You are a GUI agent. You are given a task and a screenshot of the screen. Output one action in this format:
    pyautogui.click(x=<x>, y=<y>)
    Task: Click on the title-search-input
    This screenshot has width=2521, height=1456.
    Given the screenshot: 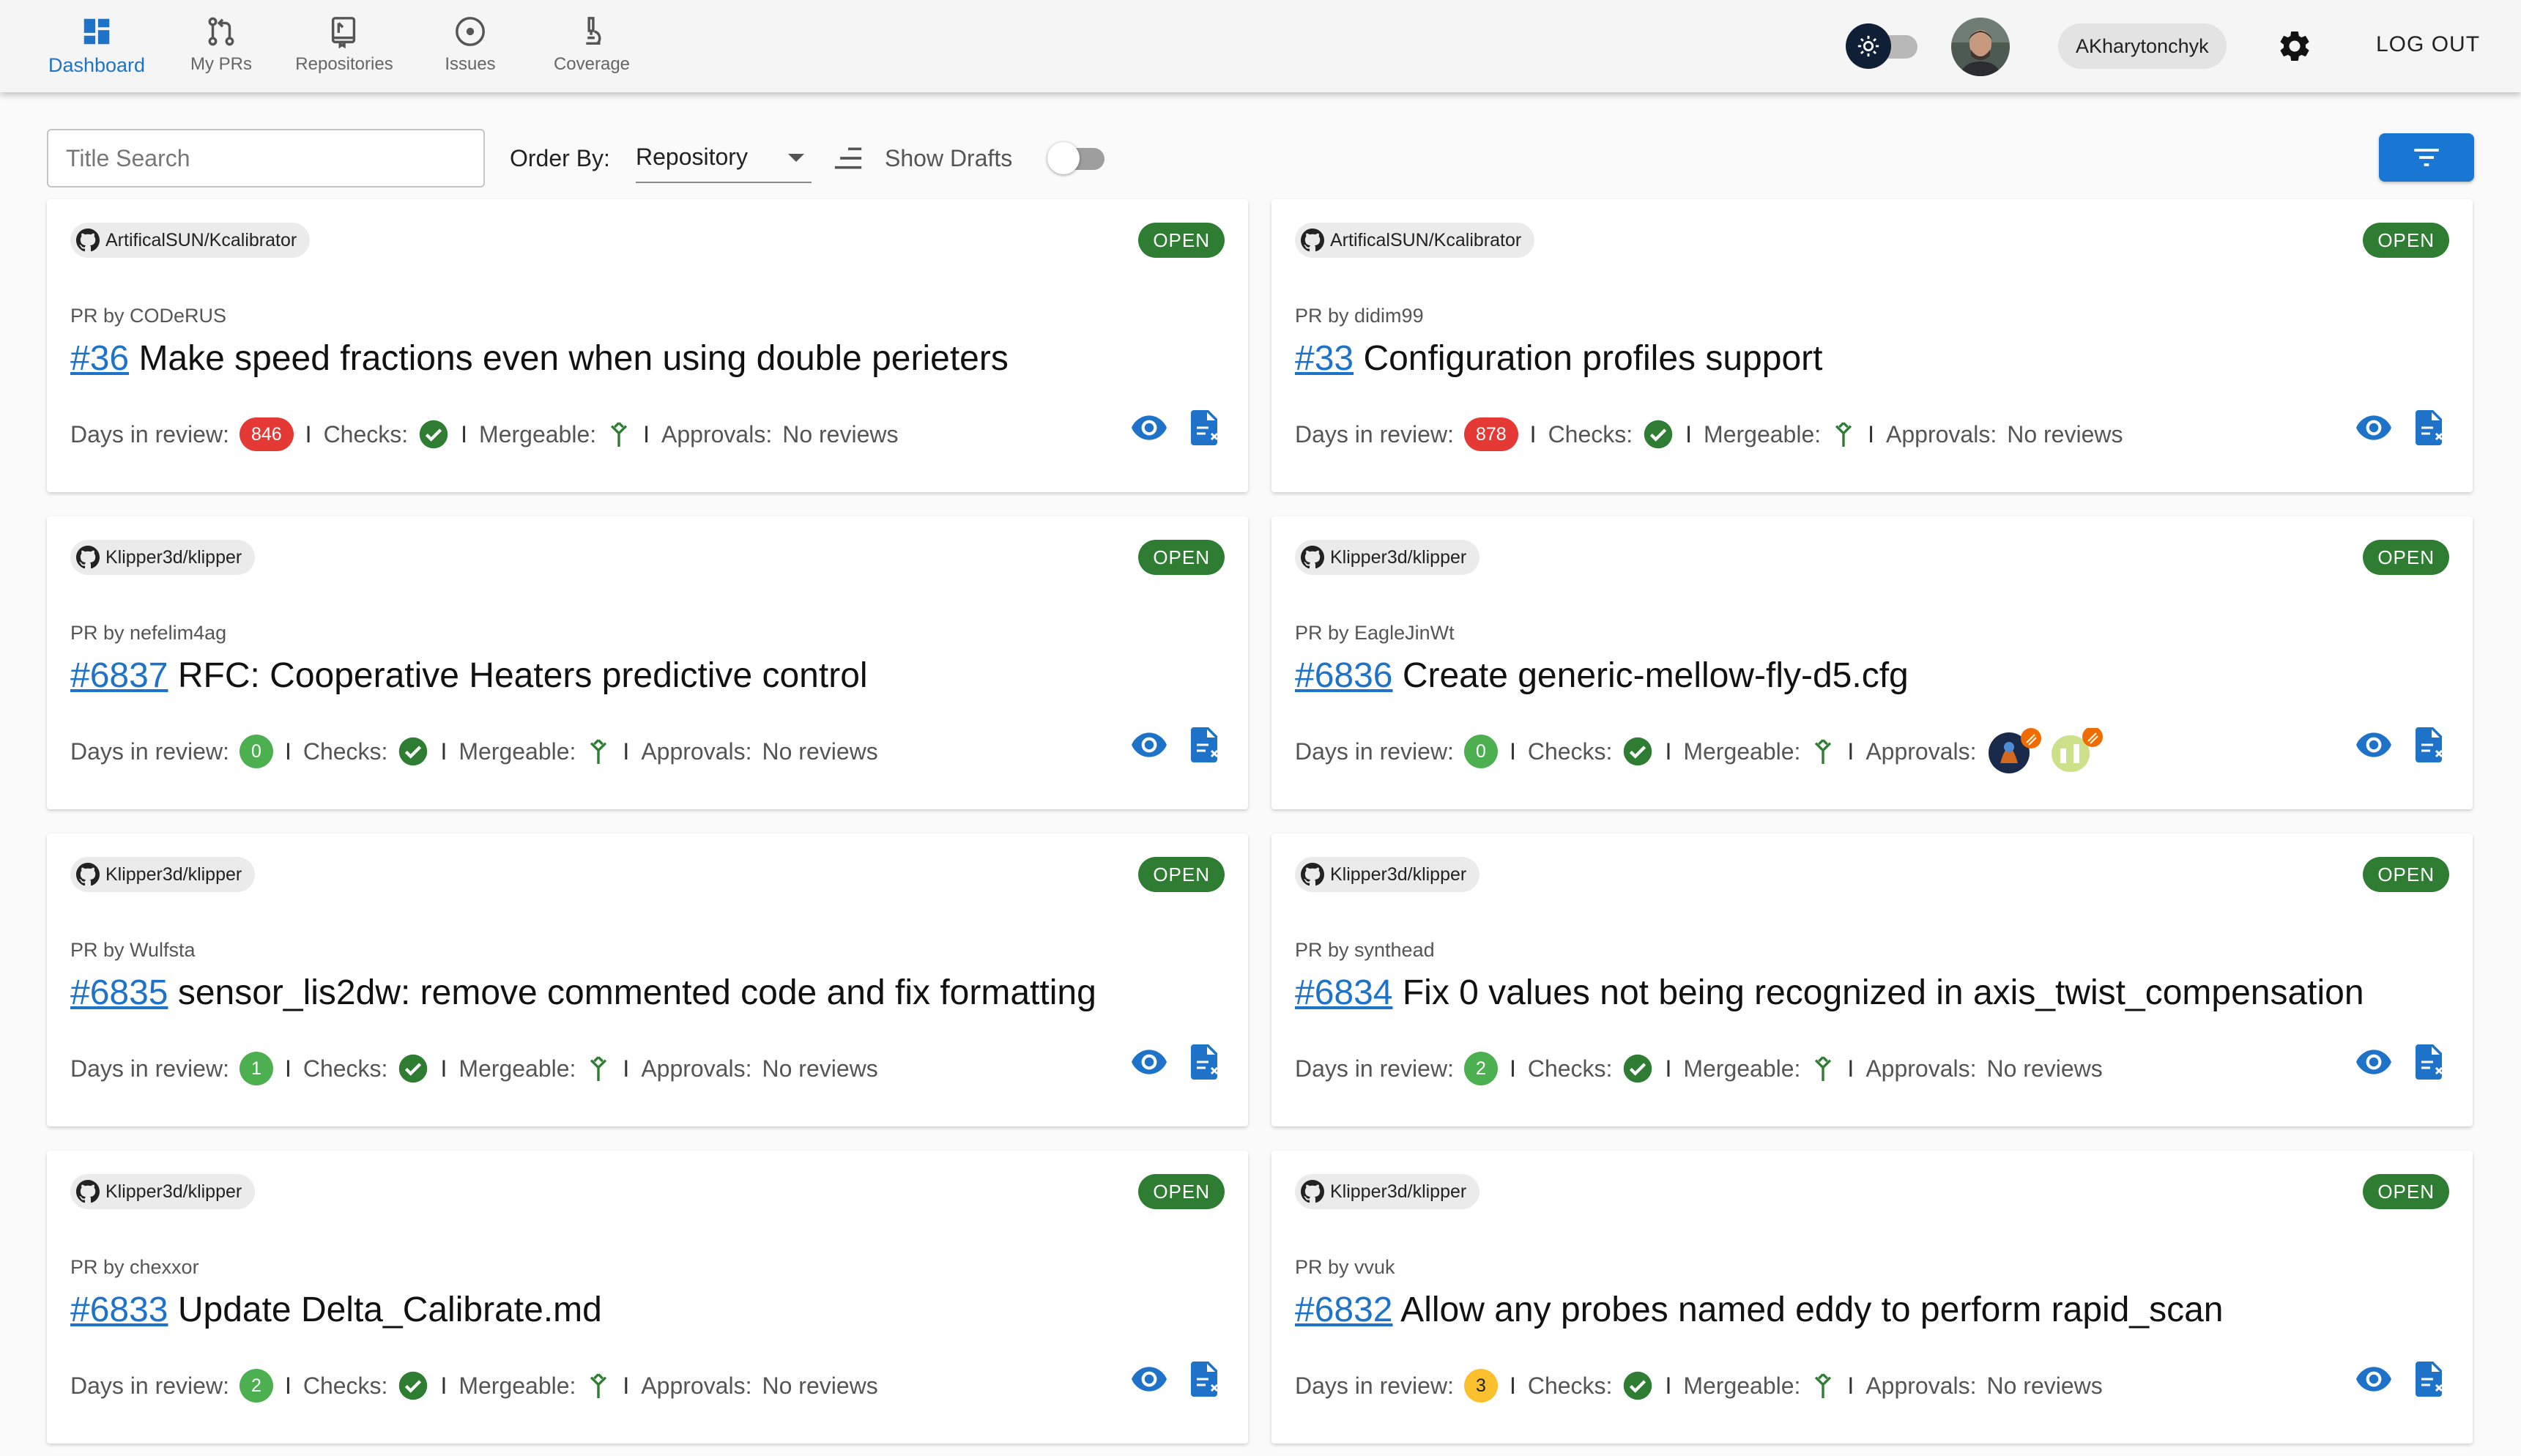 What is the action you would take?
    pyautogui.click(x=265, y=158)
    